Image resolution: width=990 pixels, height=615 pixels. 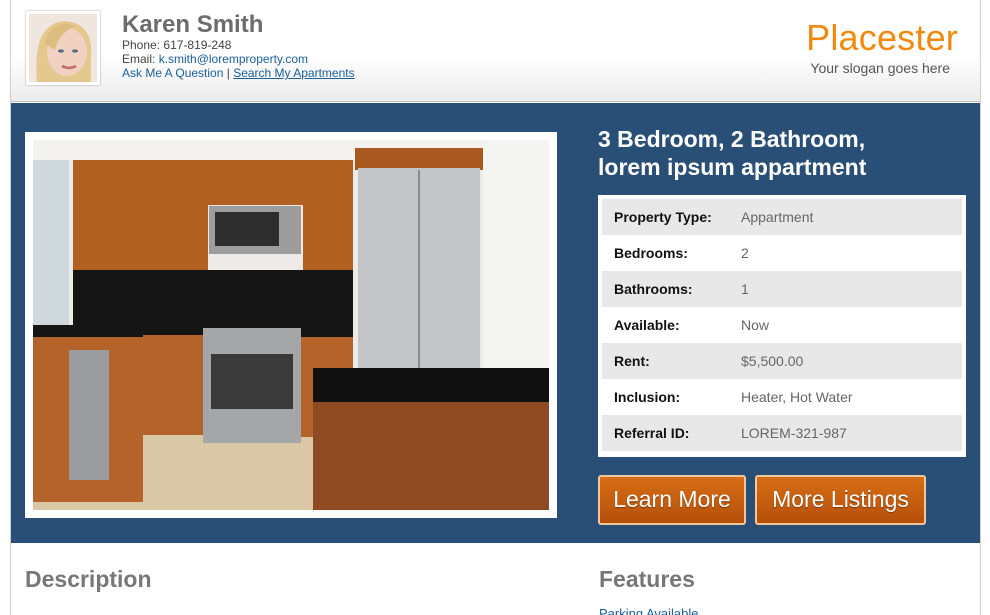 What do you see at coordinates (745, 289) in the screenshot?
I see `detail-value: 1` at bounding box center [745, 289].